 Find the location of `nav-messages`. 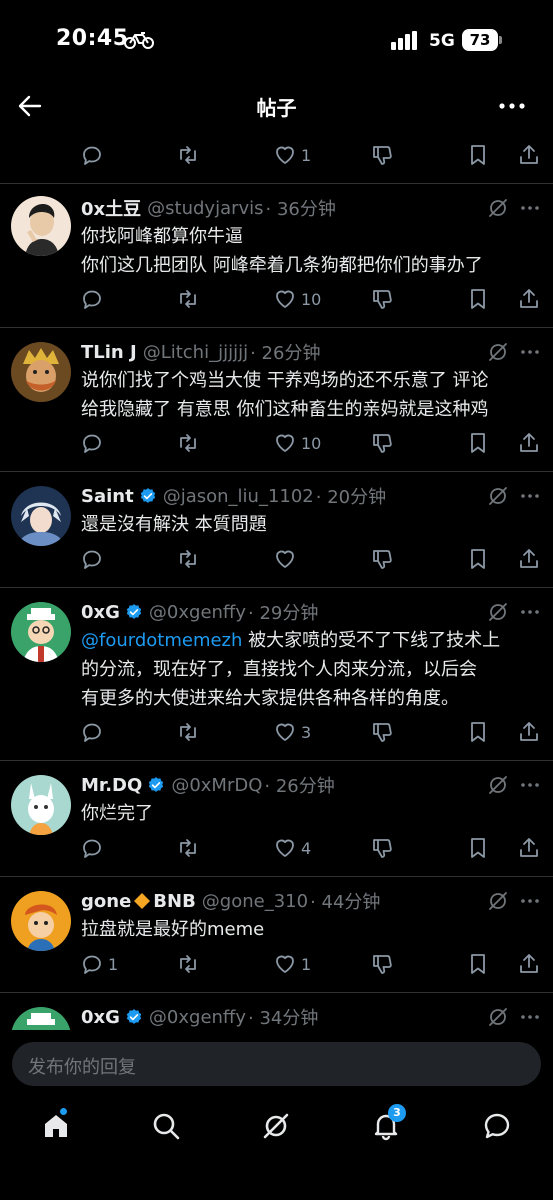

nav-messages is located at coordinates (497, 1126).